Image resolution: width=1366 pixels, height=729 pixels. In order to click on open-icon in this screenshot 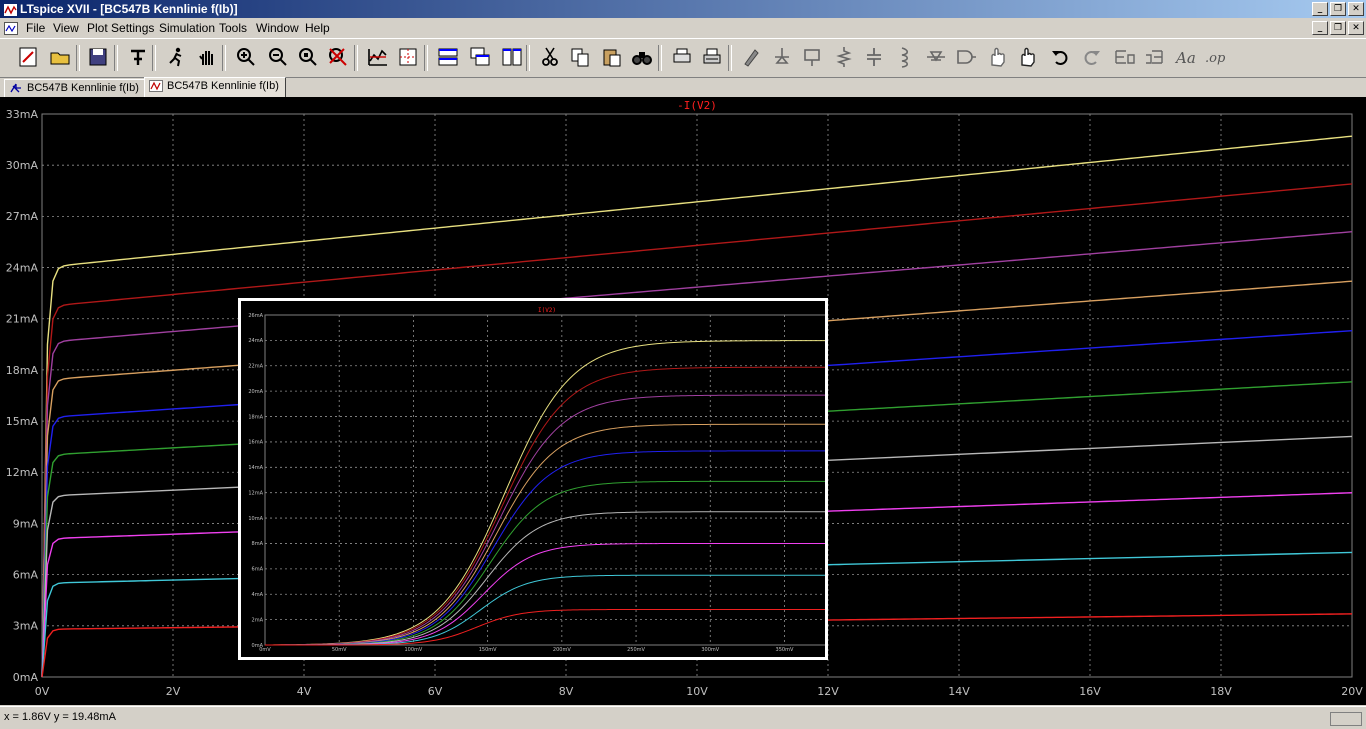, I will do `click(60, 58)`.